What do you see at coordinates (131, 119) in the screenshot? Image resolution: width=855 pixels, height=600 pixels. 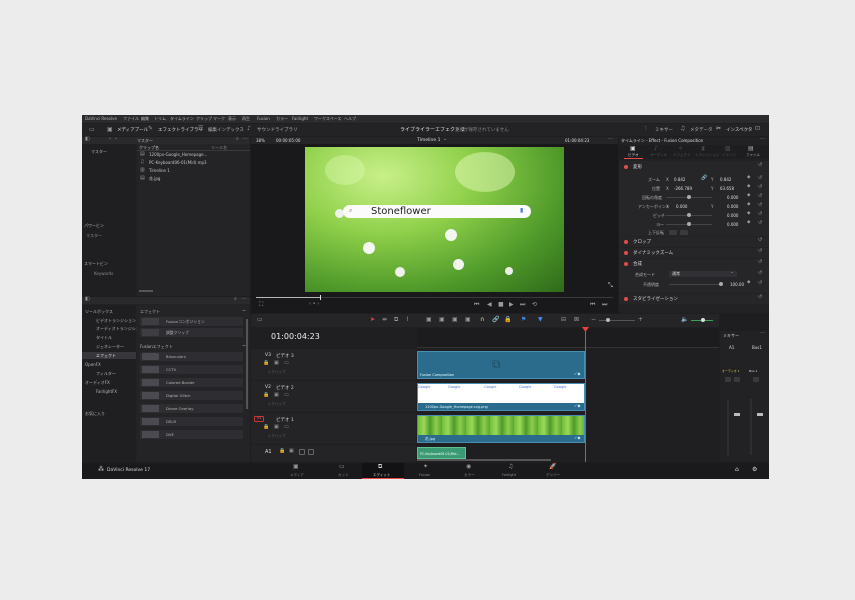 I see `menu-file: ファイル` at bounding box center [131, 119].